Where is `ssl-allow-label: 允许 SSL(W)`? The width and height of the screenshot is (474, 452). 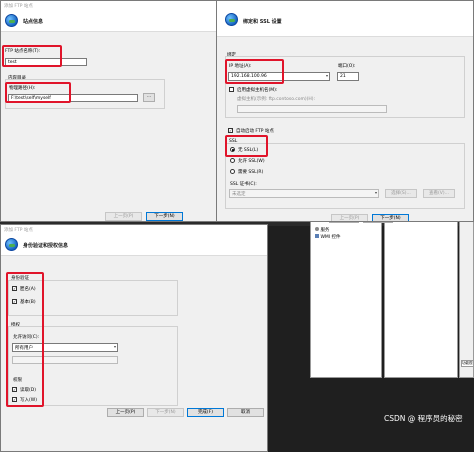
ssl-allow-label: 允许 SSL(W) is located at coordinates (251, 161).